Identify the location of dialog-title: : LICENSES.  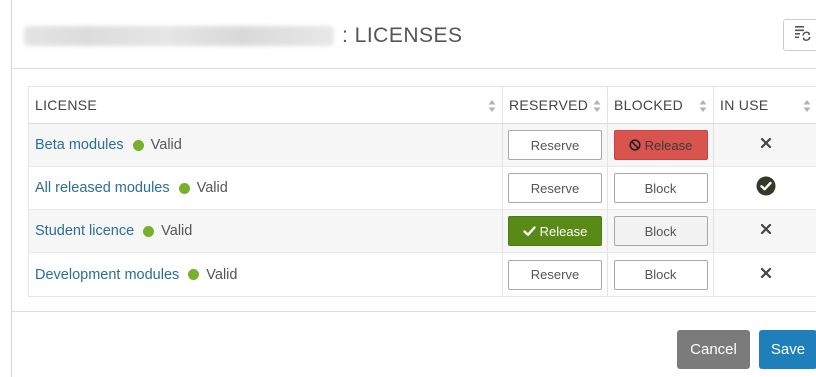
(243, 36).